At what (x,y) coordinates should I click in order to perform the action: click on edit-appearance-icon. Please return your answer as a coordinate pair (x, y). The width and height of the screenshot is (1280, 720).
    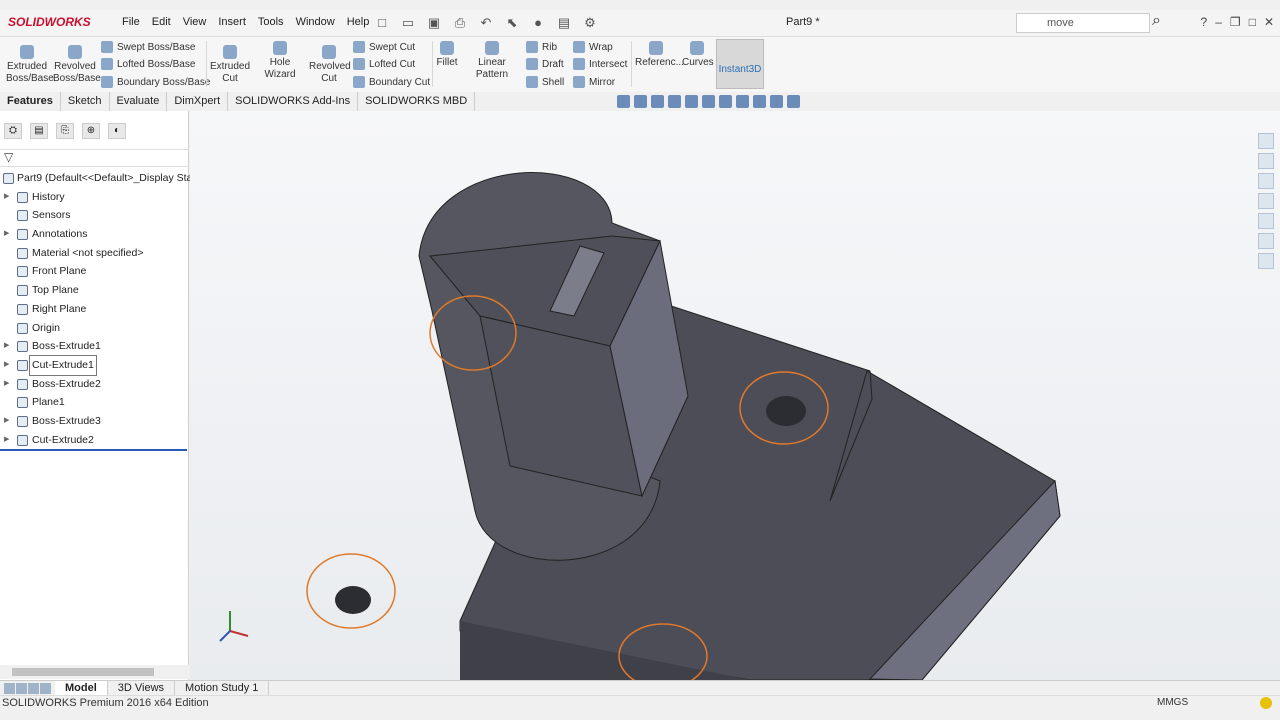
    Looking at the image, I should click on (759, 101).